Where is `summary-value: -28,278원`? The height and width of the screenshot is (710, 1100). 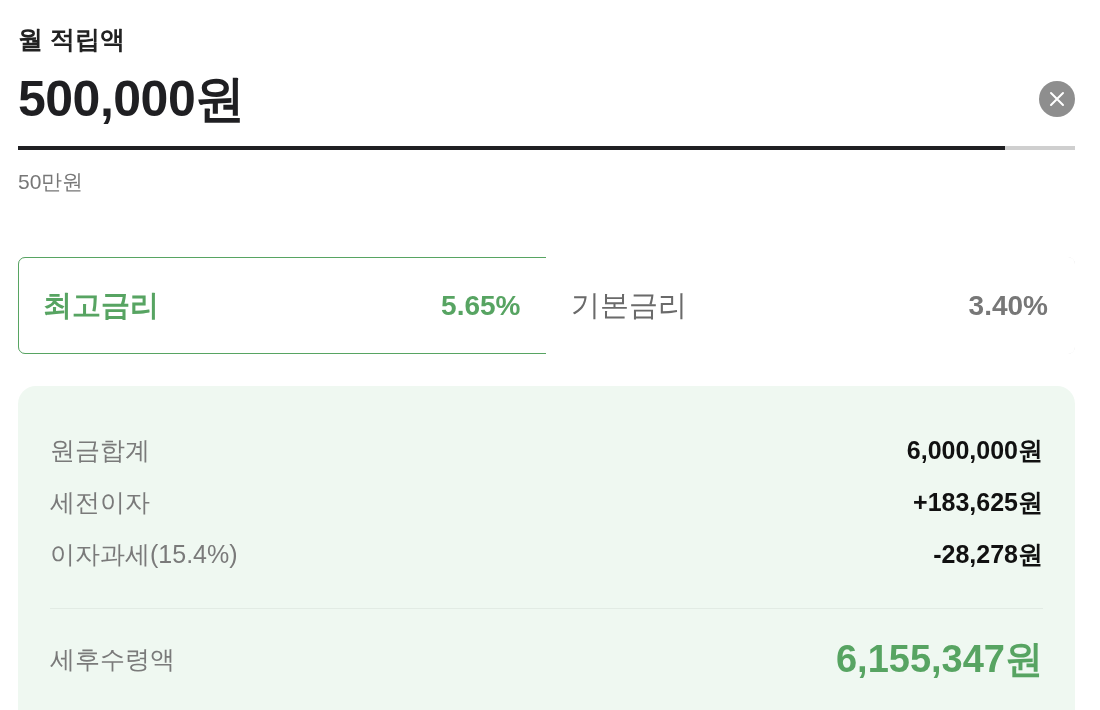 summary-value: -28,278원 is located at coordinates (988, 554).